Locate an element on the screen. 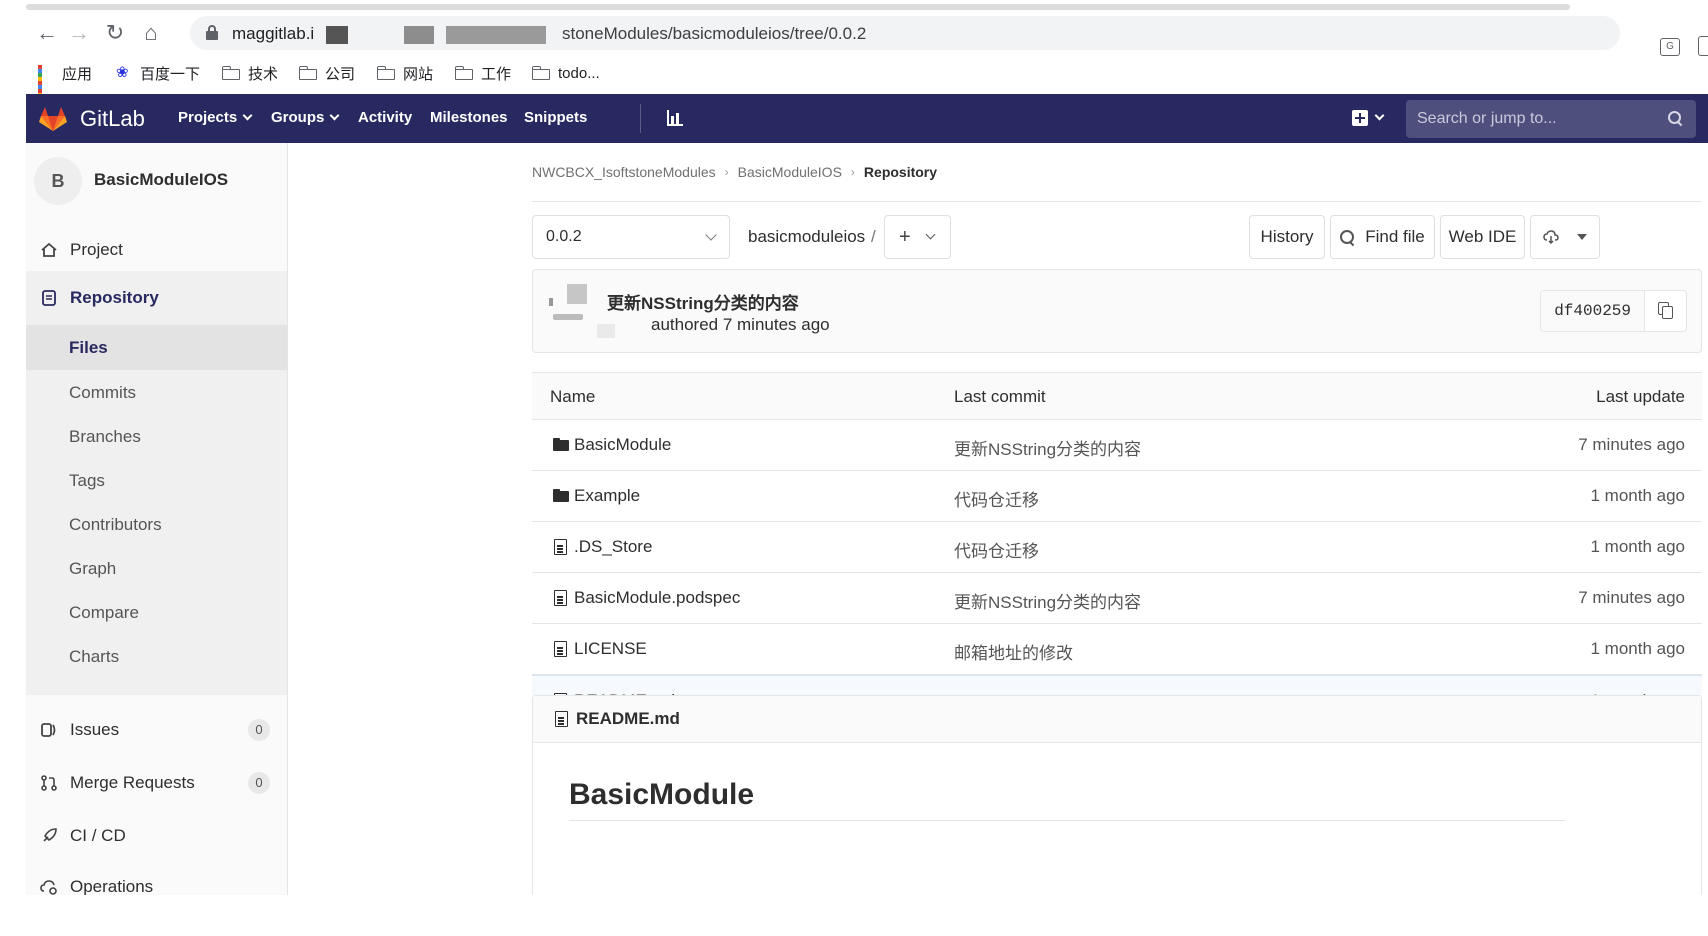  add-file-dropdown: + is located at coordinates (917, 237).